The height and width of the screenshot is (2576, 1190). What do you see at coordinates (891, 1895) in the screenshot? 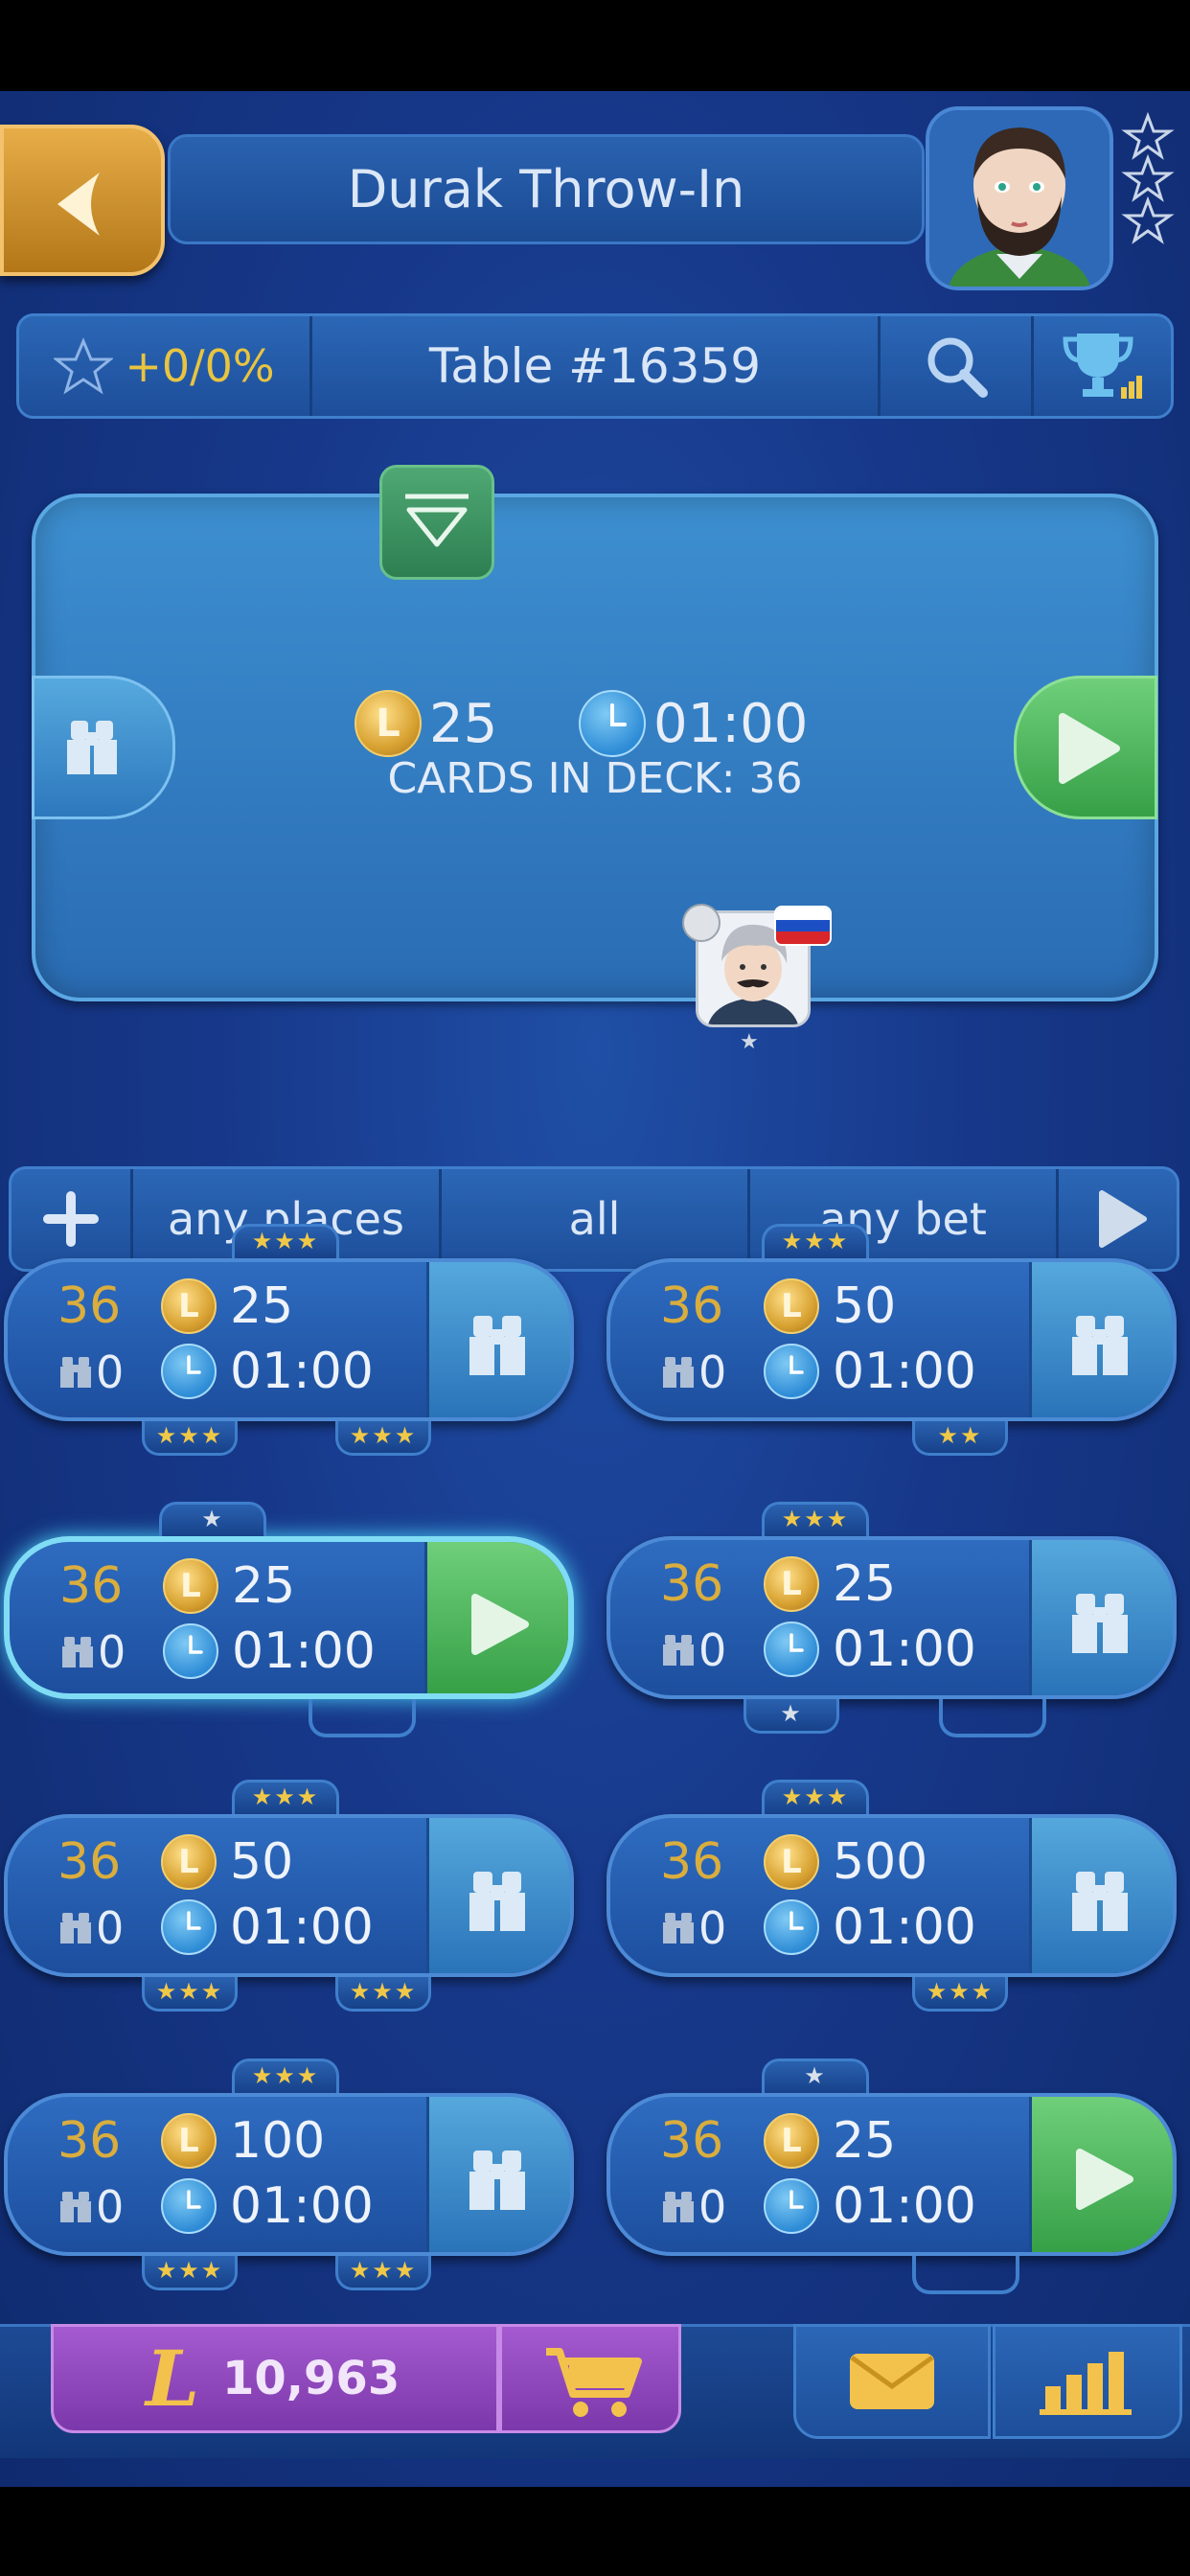
I see `game-table-card: 36 0 L 500 01:00` at bounding box center [891, 1895].